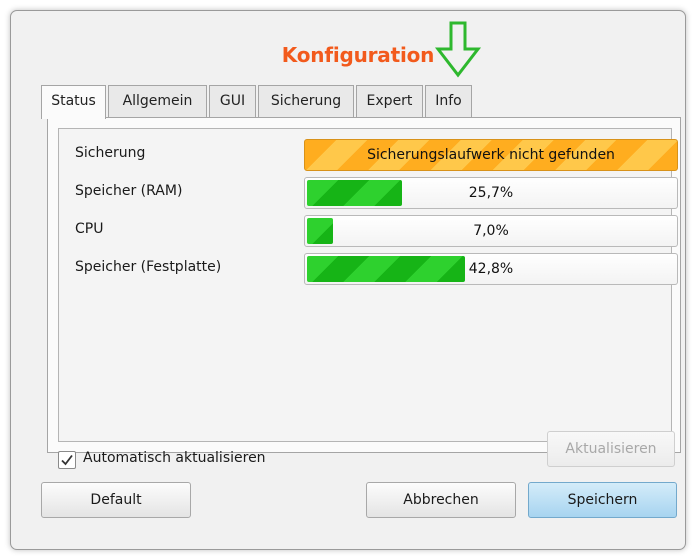 This screenshot has height=559, width=694. What do you see at coordinates (611, 449) in the screenshot?
I see `refresh-button: Aktualisieren` at bounding box center [611, 449].